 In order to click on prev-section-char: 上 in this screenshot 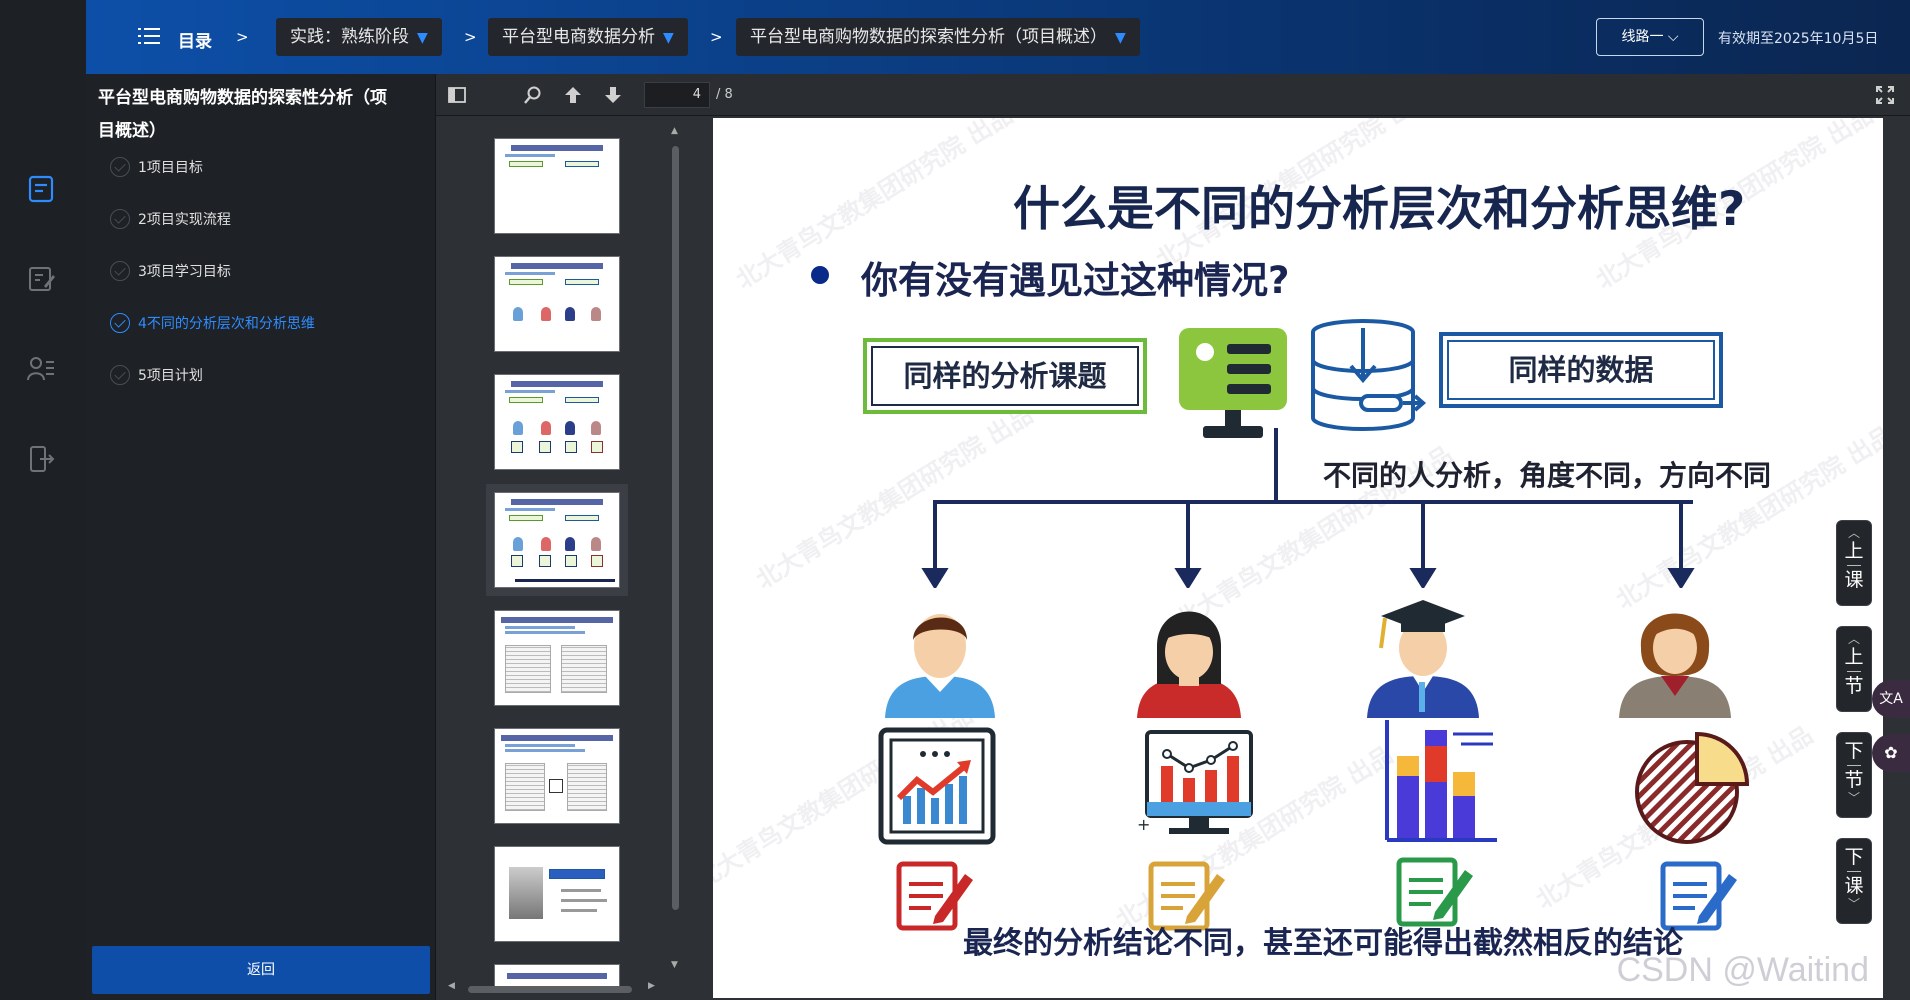, I will do `click(1854, 657)`.